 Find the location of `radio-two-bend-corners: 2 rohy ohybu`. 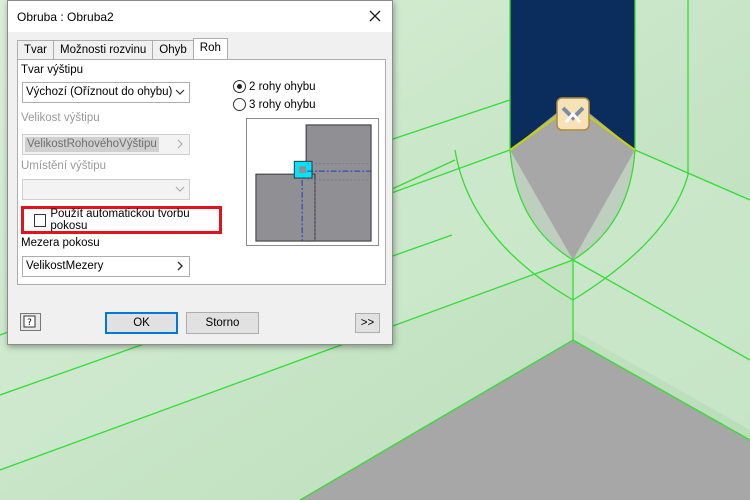

radio-two-bend-corners: 2 rohy ohybu is located at coordinates (274, 86).